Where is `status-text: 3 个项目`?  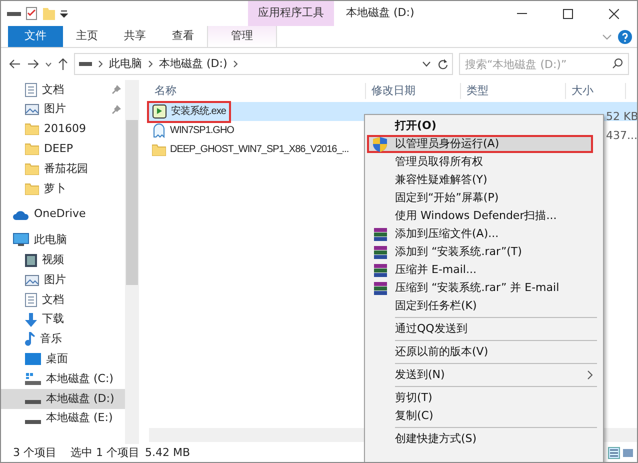 status-text: 3 个项目 is located at coordinates (34, 452).